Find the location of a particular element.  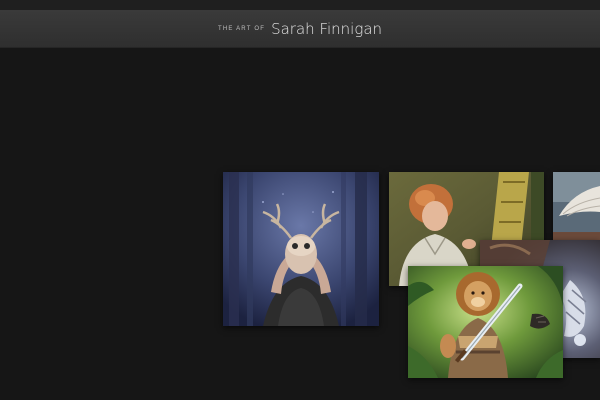

brand-prefix: THE ART OF is located at coordinates (241, 29).